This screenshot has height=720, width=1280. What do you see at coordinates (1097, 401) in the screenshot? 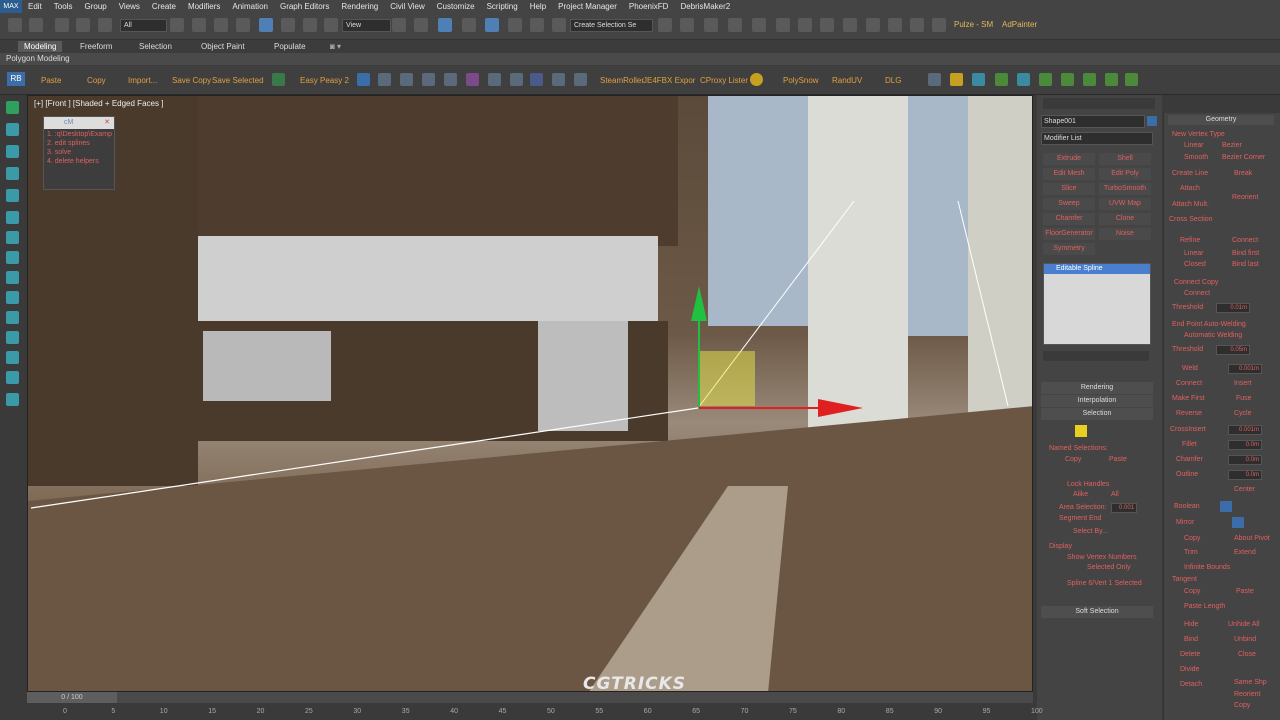
I see `rollout-interpolation: Interpolation` at bounding box center [1097, 401].